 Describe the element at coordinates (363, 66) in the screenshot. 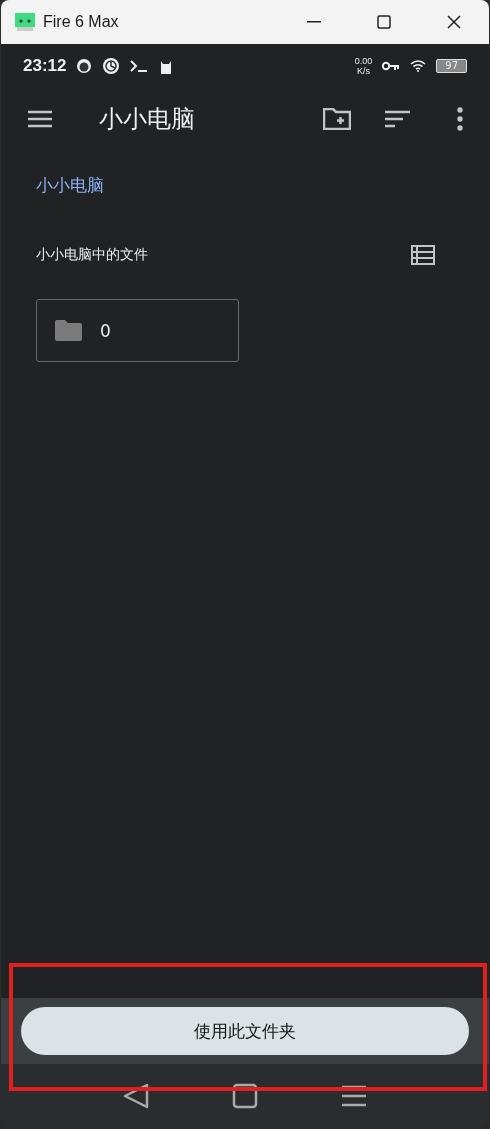

I see `network-speed: 0.00 K/s` at that location.